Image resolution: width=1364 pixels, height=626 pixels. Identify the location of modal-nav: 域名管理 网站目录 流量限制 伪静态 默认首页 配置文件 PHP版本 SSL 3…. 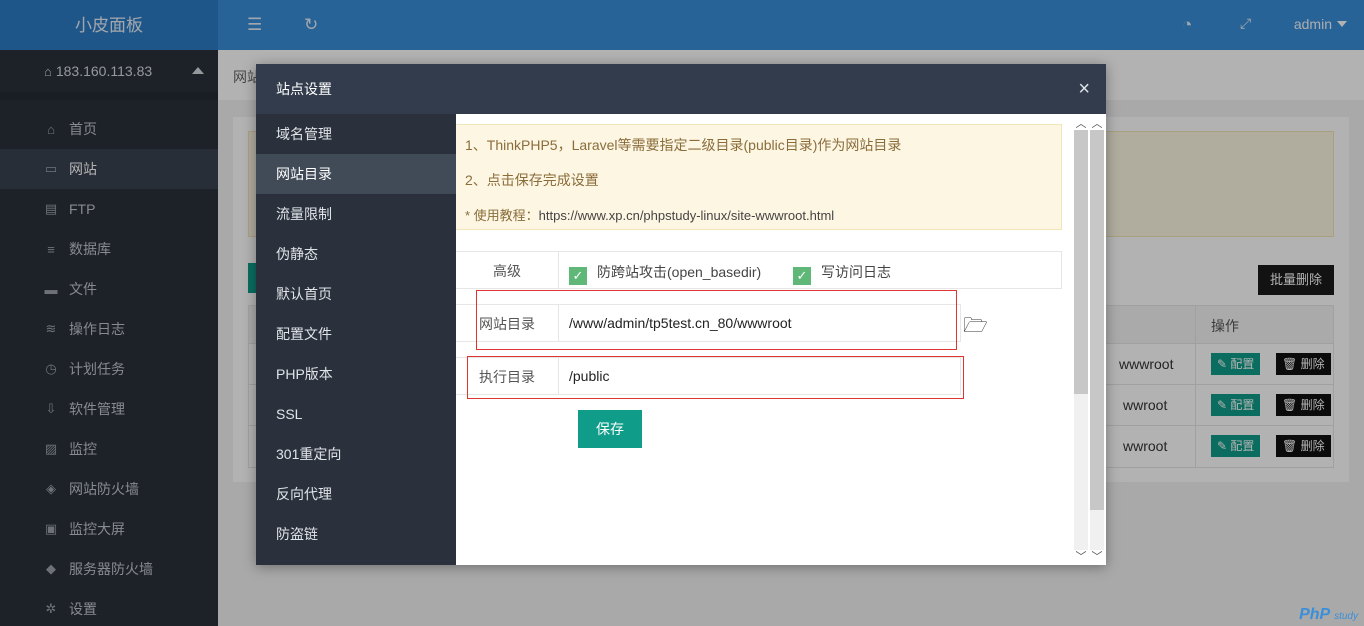
(356, 339).